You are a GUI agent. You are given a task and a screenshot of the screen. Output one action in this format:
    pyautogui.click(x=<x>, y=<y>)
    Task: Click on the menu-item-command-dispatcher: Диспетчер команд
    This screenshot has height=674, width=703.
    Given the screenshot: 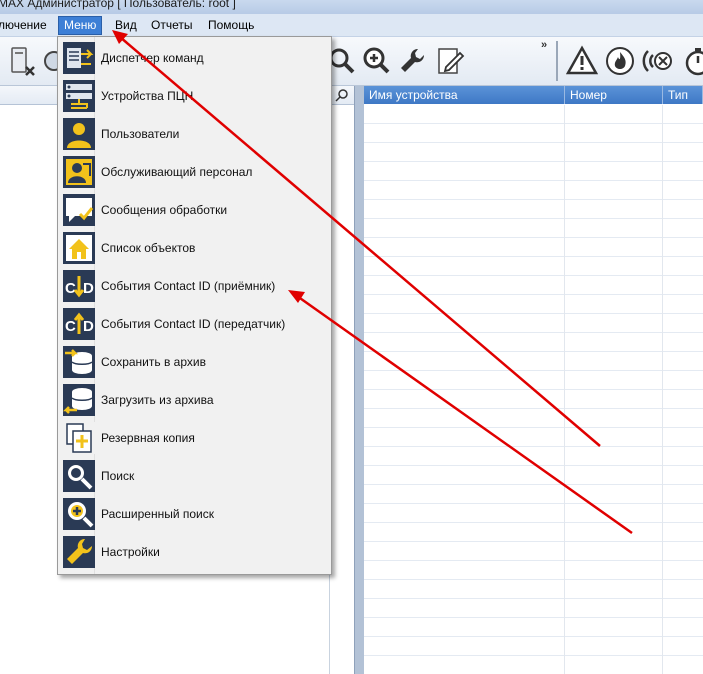 What is the action you would take?
    pyautogui.click(x=194, y=58)
    